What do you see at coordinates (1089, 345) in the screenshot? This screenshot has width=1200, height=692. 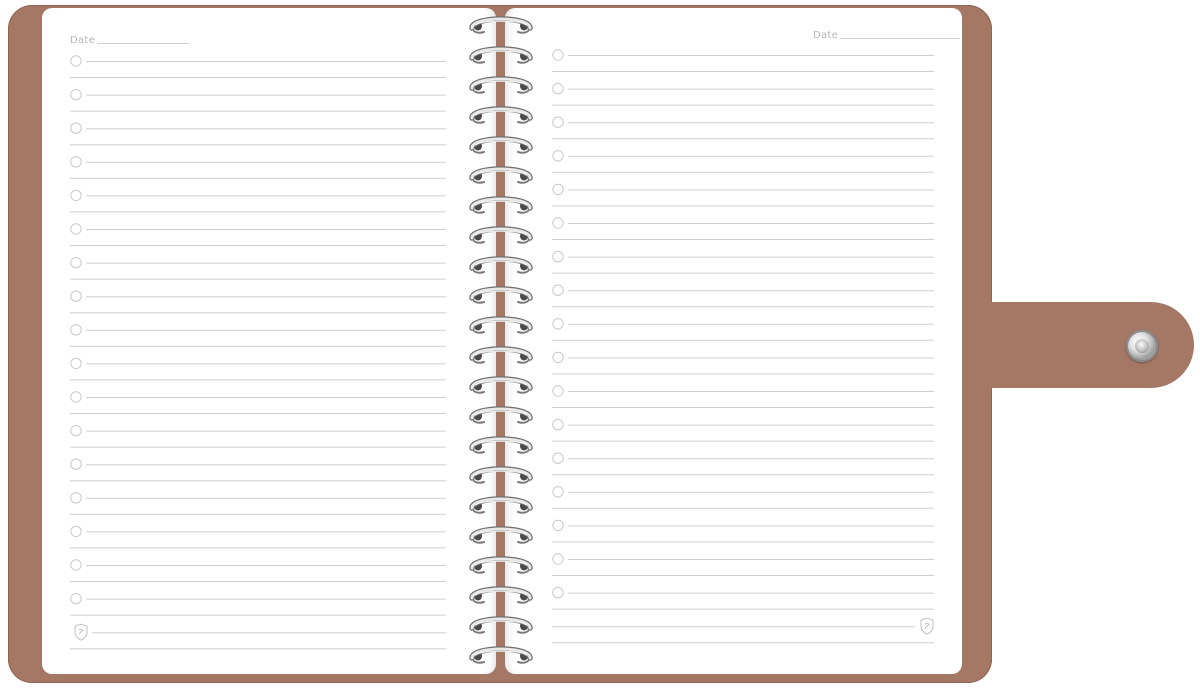 I see `closure-strap` at bounding box center [1089, 345].